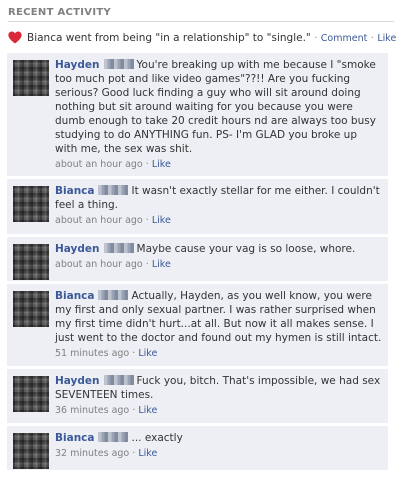 The height and width of the screenshot is (489, 400). I want to click on comment-text: Maybe cause your vag is so loose, whore., so click(246, 249).